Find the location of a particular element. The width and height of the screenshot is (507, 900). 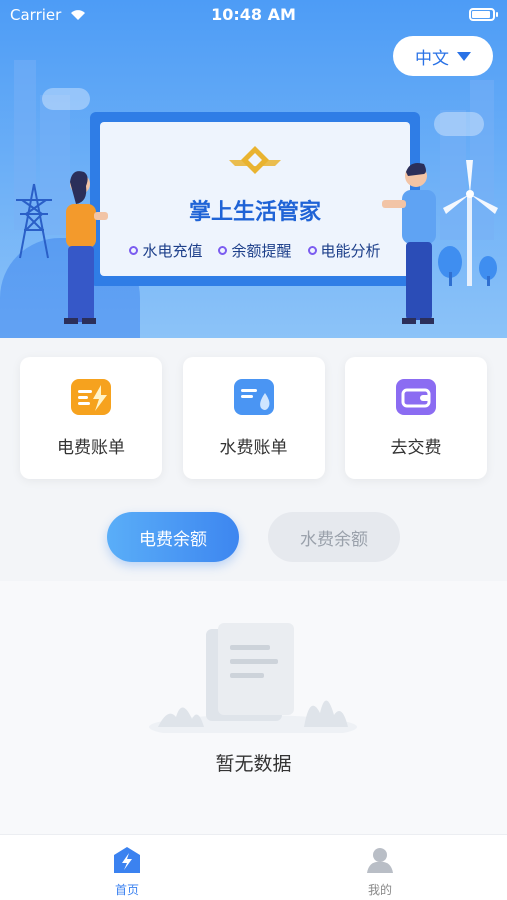

status-time: 10:48 AM is located at coordinates (253, 14).